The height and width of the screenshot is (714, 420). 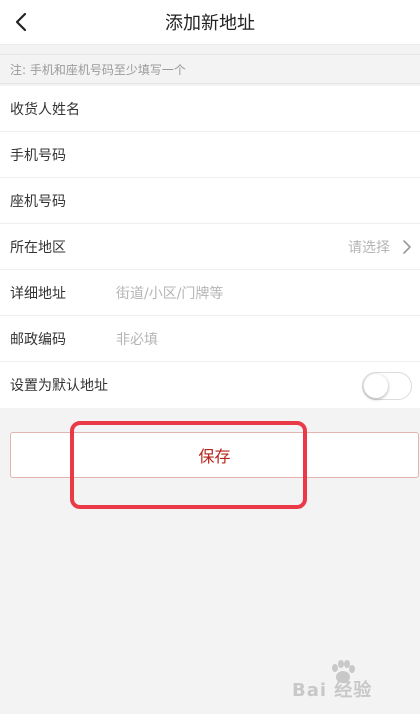 I want to click on region-selector: 请选择, so click(x=380, y=247).